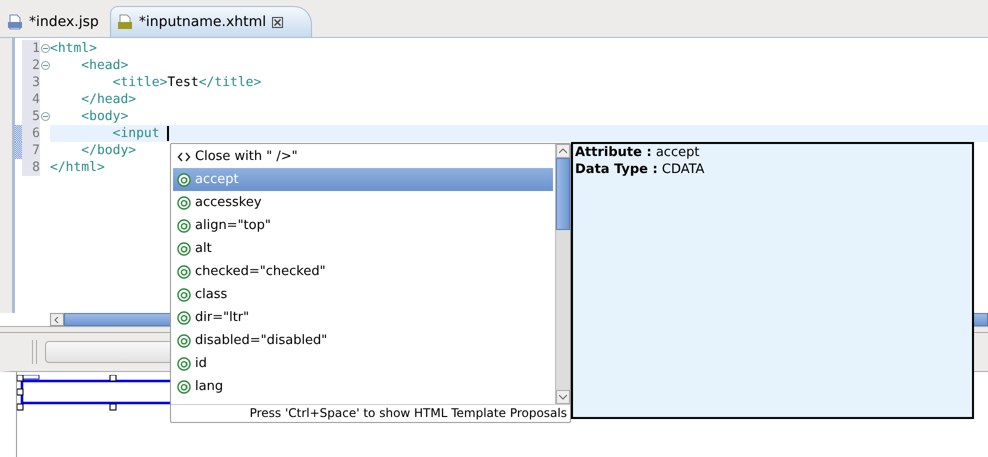 Image resolution: width=988 pixels, height=457 pixels. What do you see at coordinates (211, 21) in the screenshot?
I see `editor-tab: *inputname.xhtml` at bounding box center [211, 21].